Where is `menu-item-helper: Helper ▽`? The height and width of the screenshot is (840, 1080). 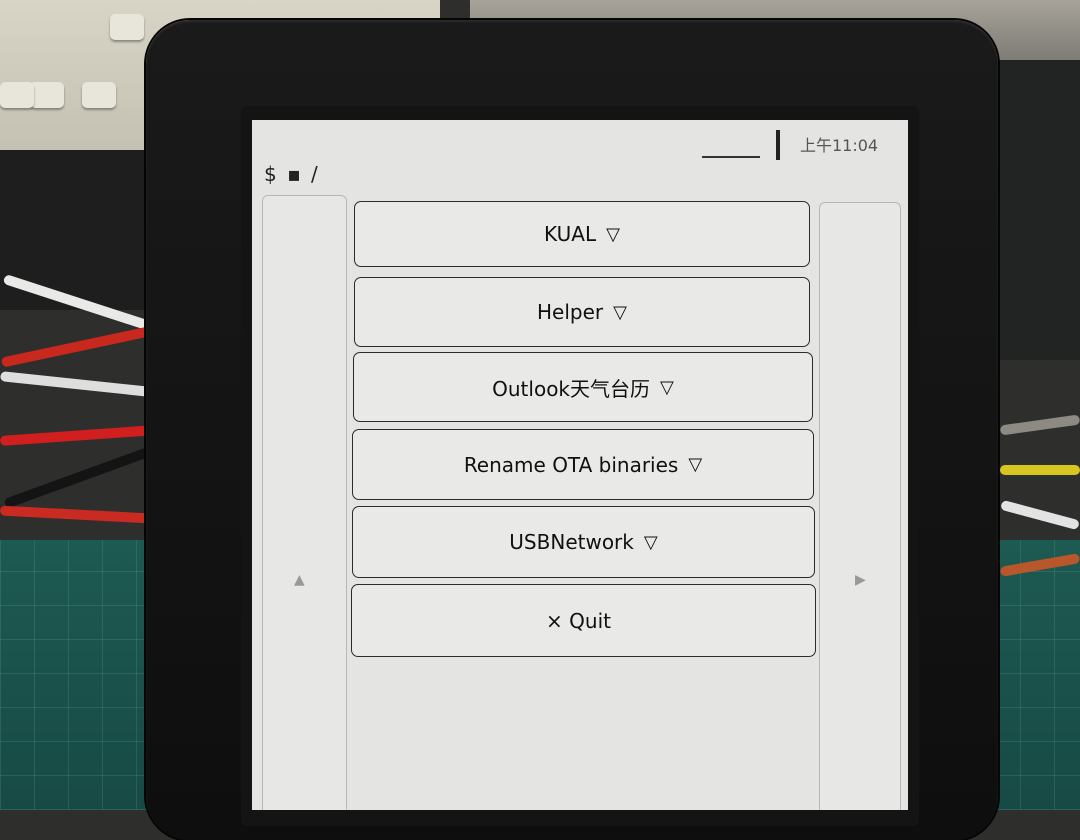
menu-item-helper: Helper ▽ is located at coordinates (582, 312).